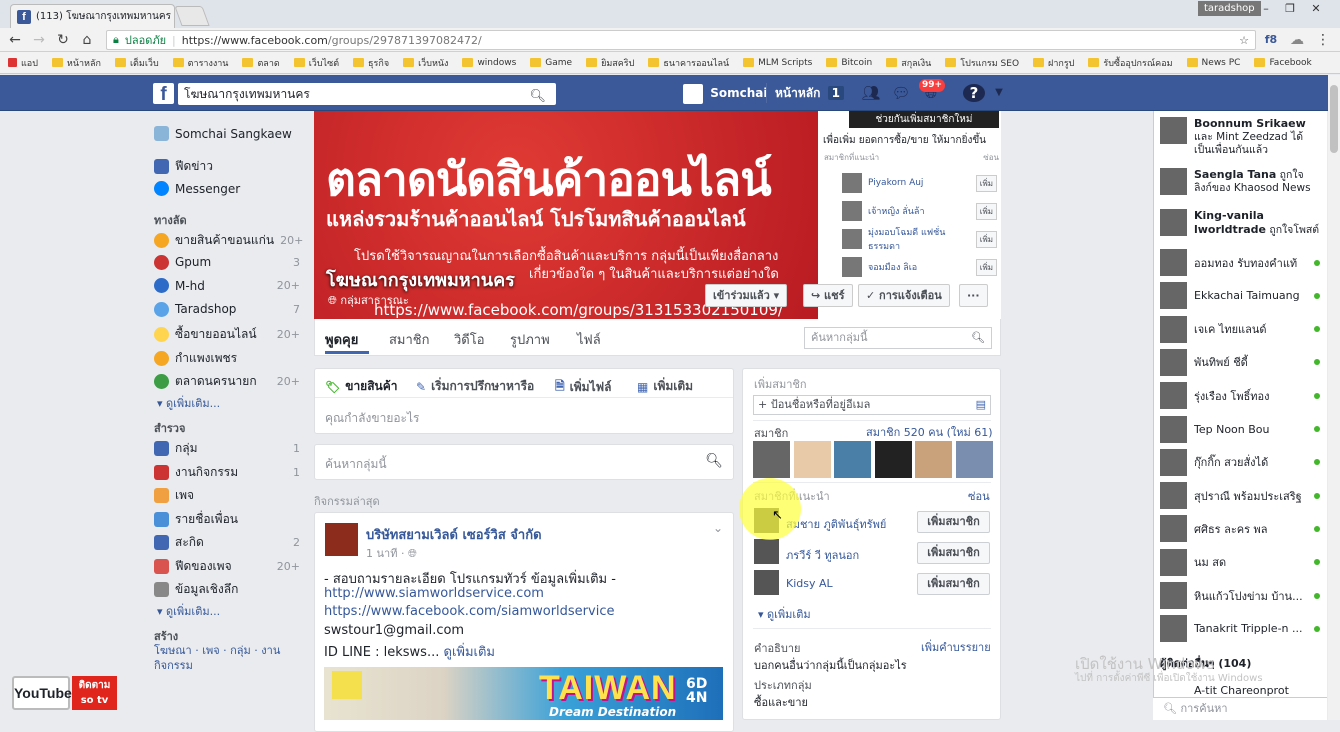 This screenshot has width=1340, height=732. What do you see at coordinates (929, 432) in the screenshot?
I see `members-count: สมาชิก 520 คน (ใหม่ 61)` at bounding box center [929, 432].